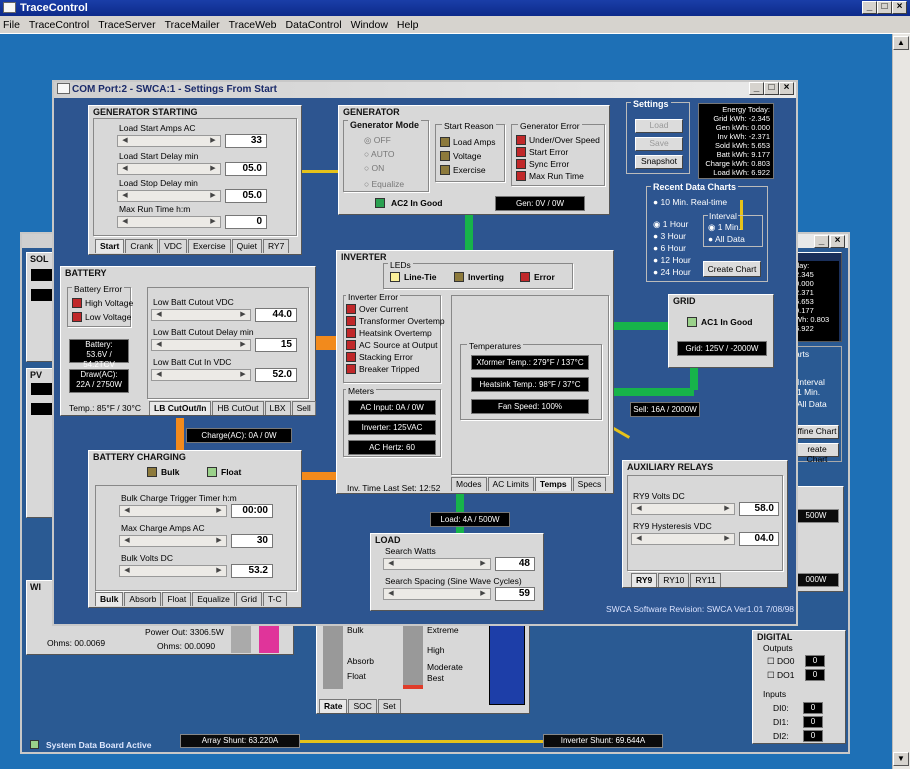 This screenshot has height=769, width=910. Describe the element at coordinates (201, 315) in the screenshot. I see `lb-cutout-slider: ◀ ▶` at that location.